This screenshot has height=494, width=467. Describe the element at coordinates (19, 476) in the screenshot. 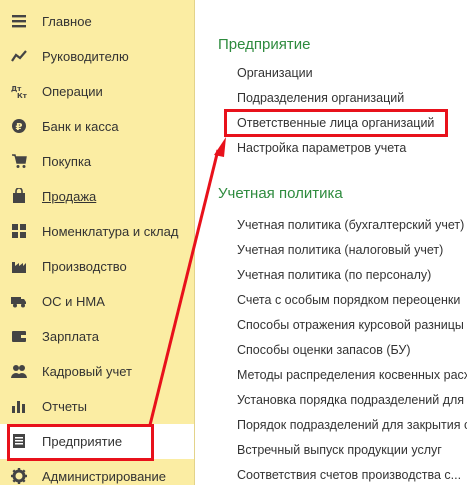

I see `gear-icon` at that location.